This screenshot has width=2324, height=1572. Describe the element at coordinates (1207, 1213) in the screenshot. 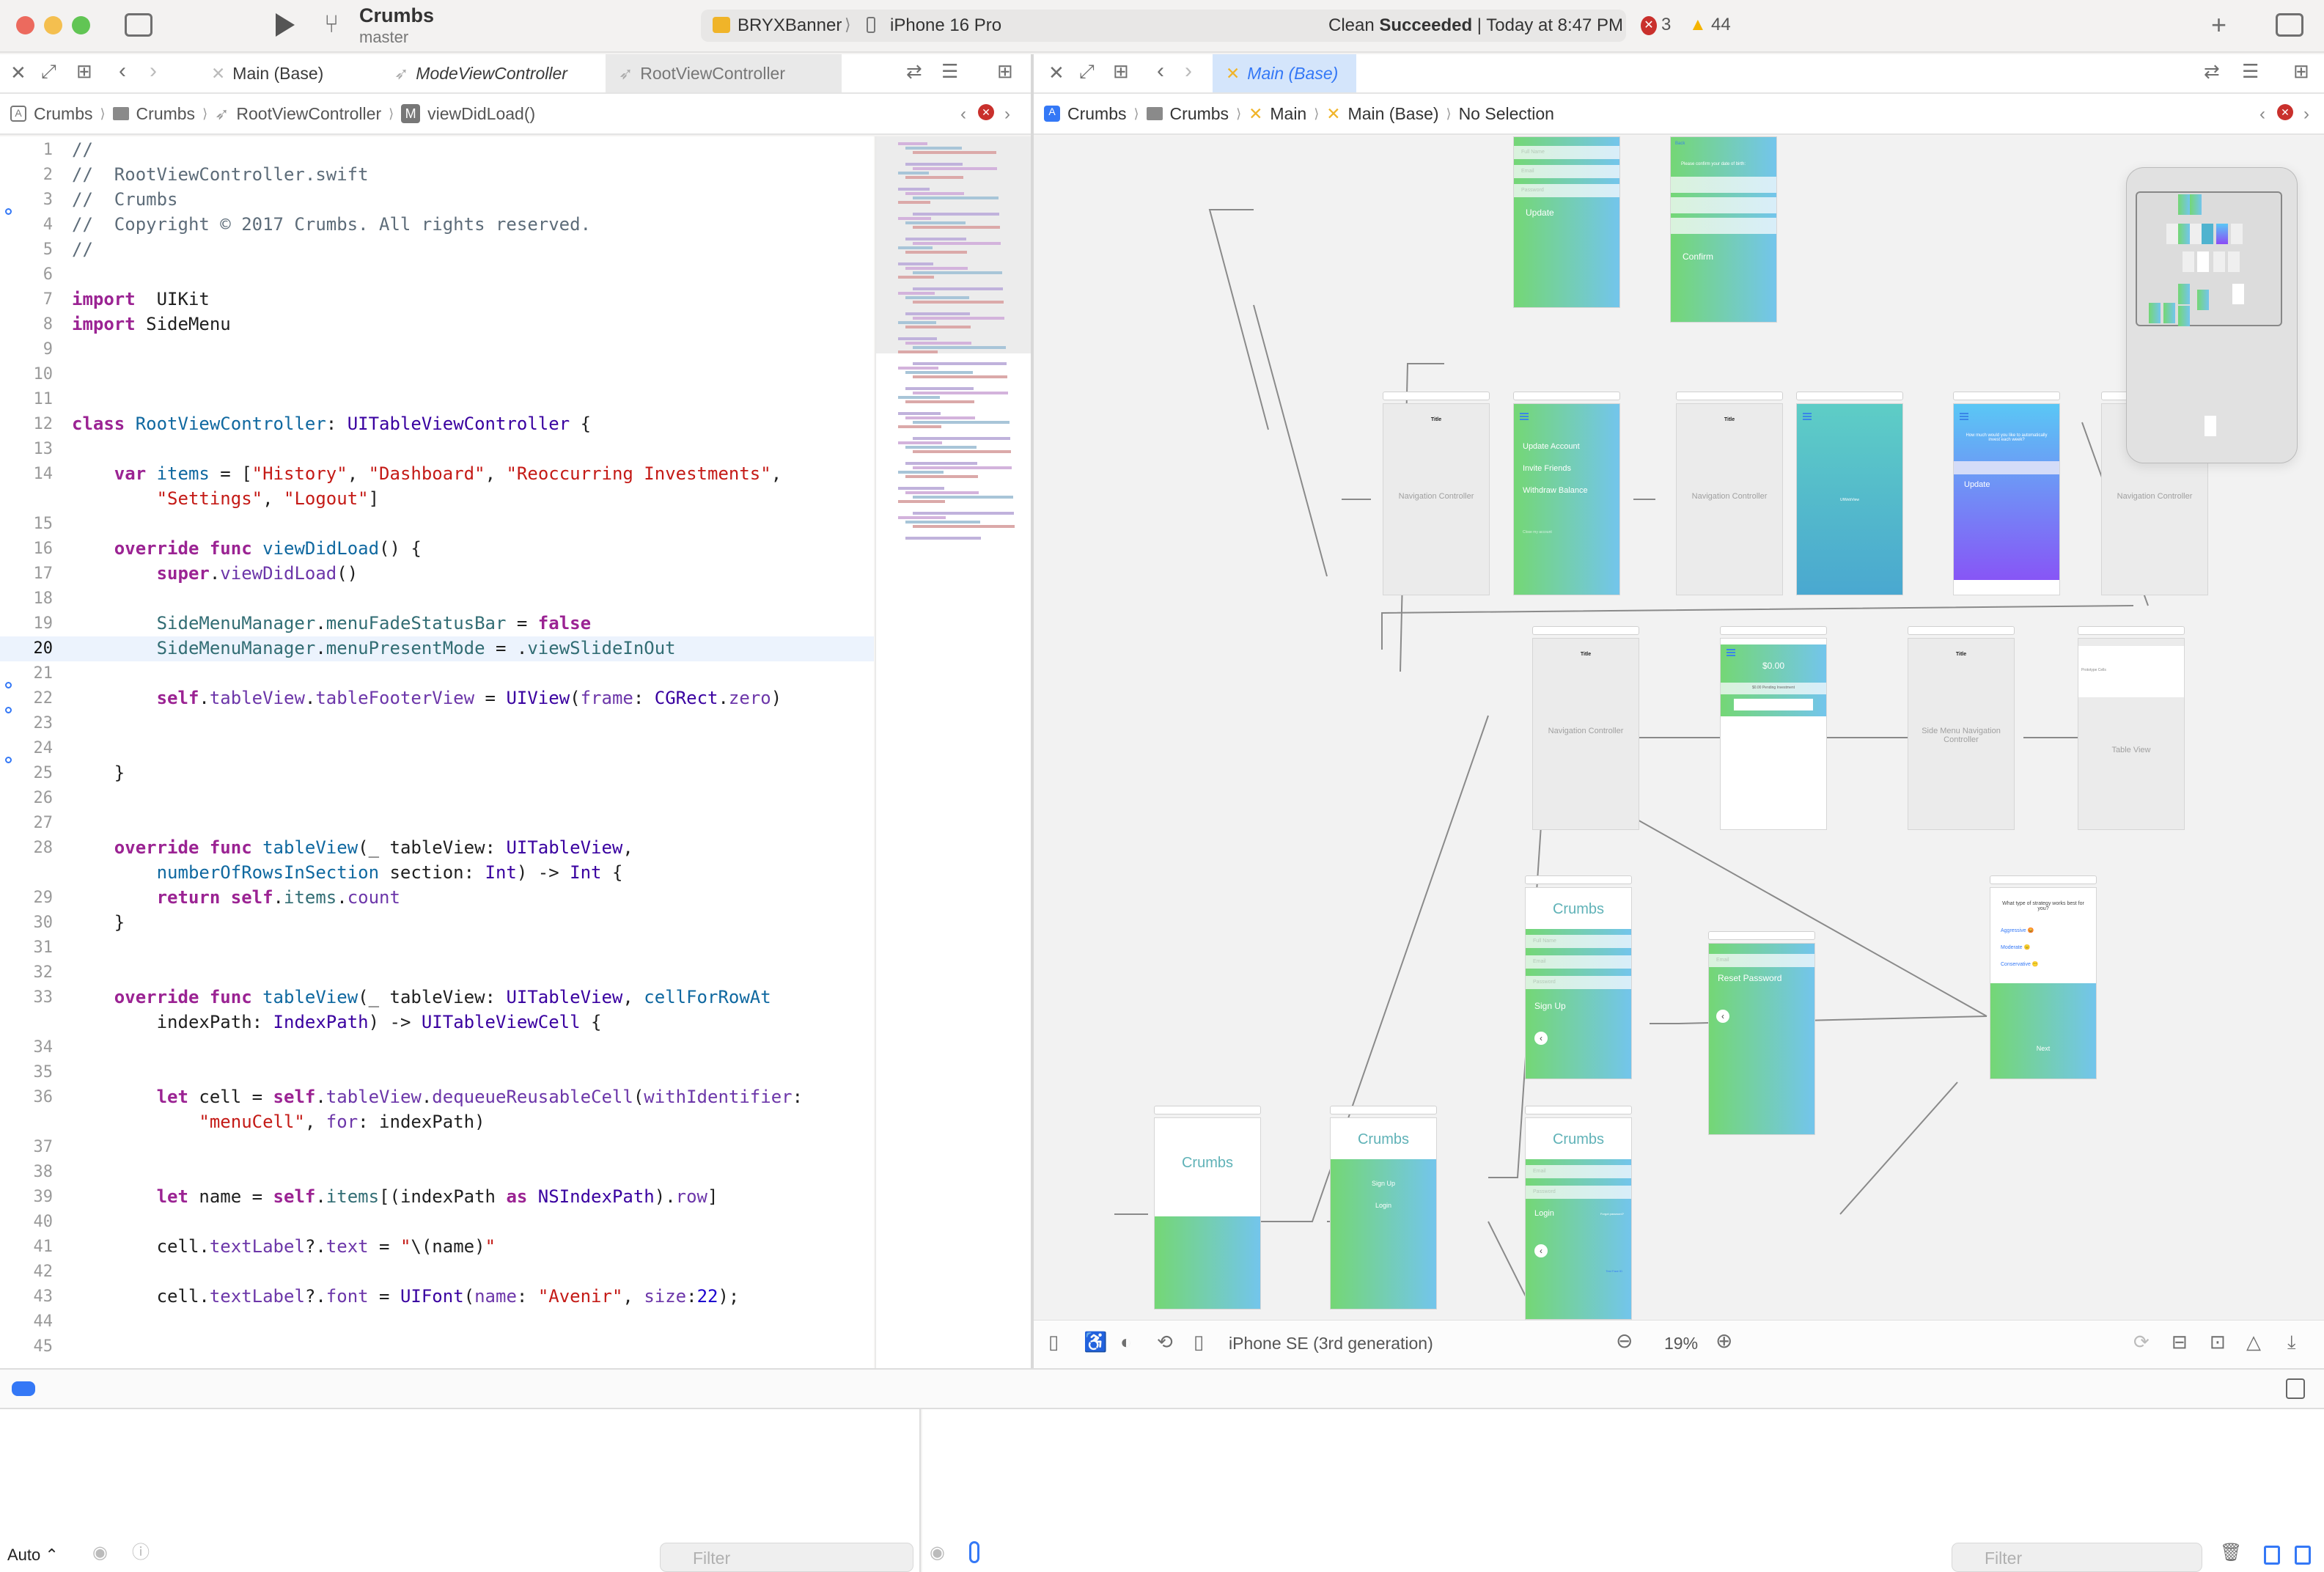

I see `scene-launch: Crumbs` at that location.